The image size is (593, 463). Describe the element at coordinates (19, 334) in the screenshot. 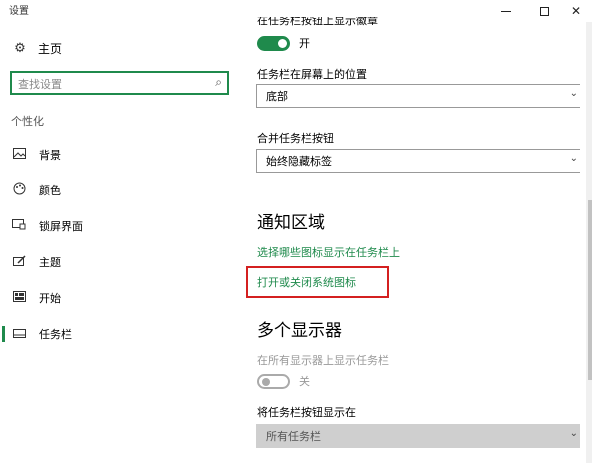

I see `taskbar-icon` at that location.